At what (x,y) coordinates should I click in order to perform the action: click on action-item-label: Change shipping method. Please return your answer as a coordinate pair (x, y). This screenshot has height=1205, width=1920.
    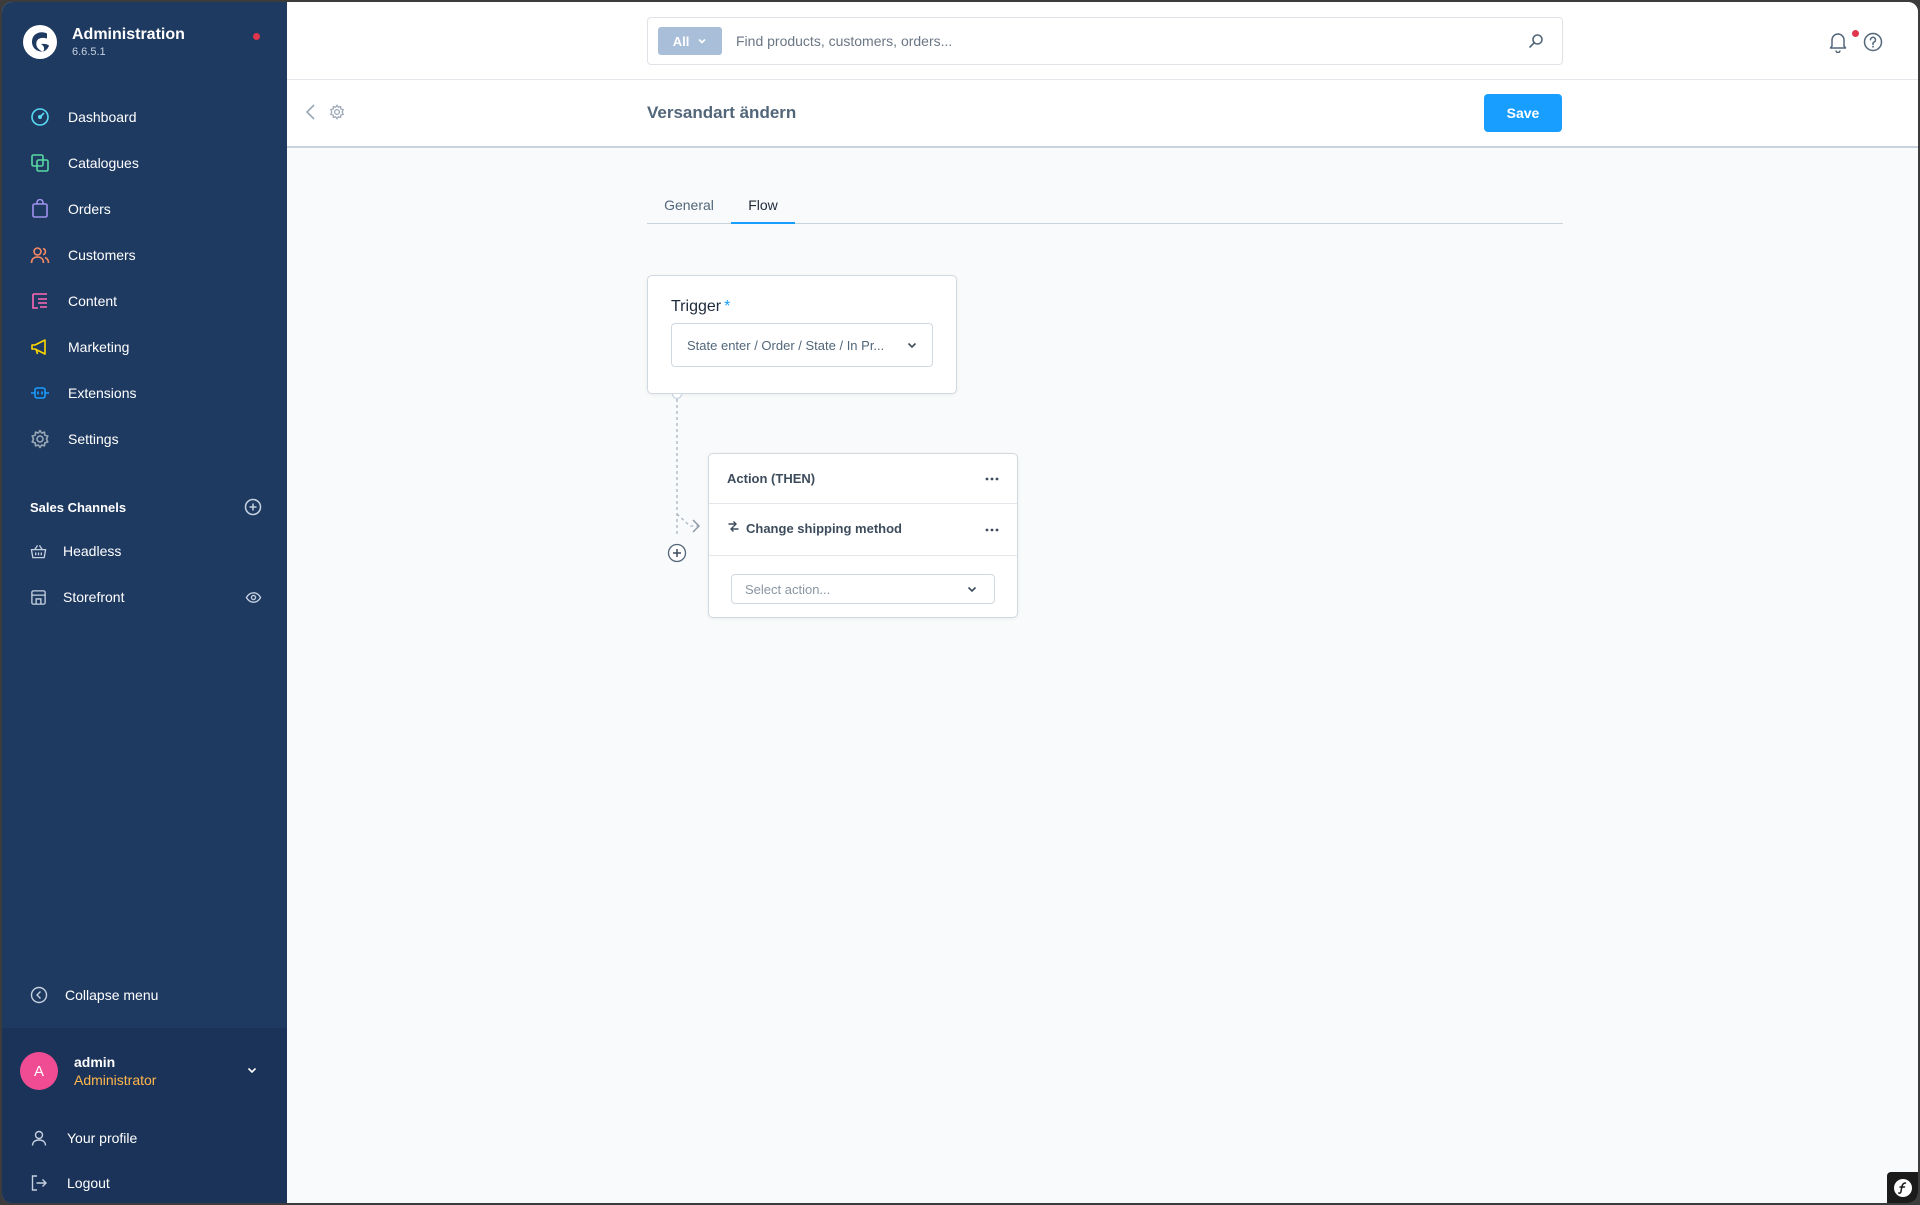
    Looking at the image, I should click on (824, 528).